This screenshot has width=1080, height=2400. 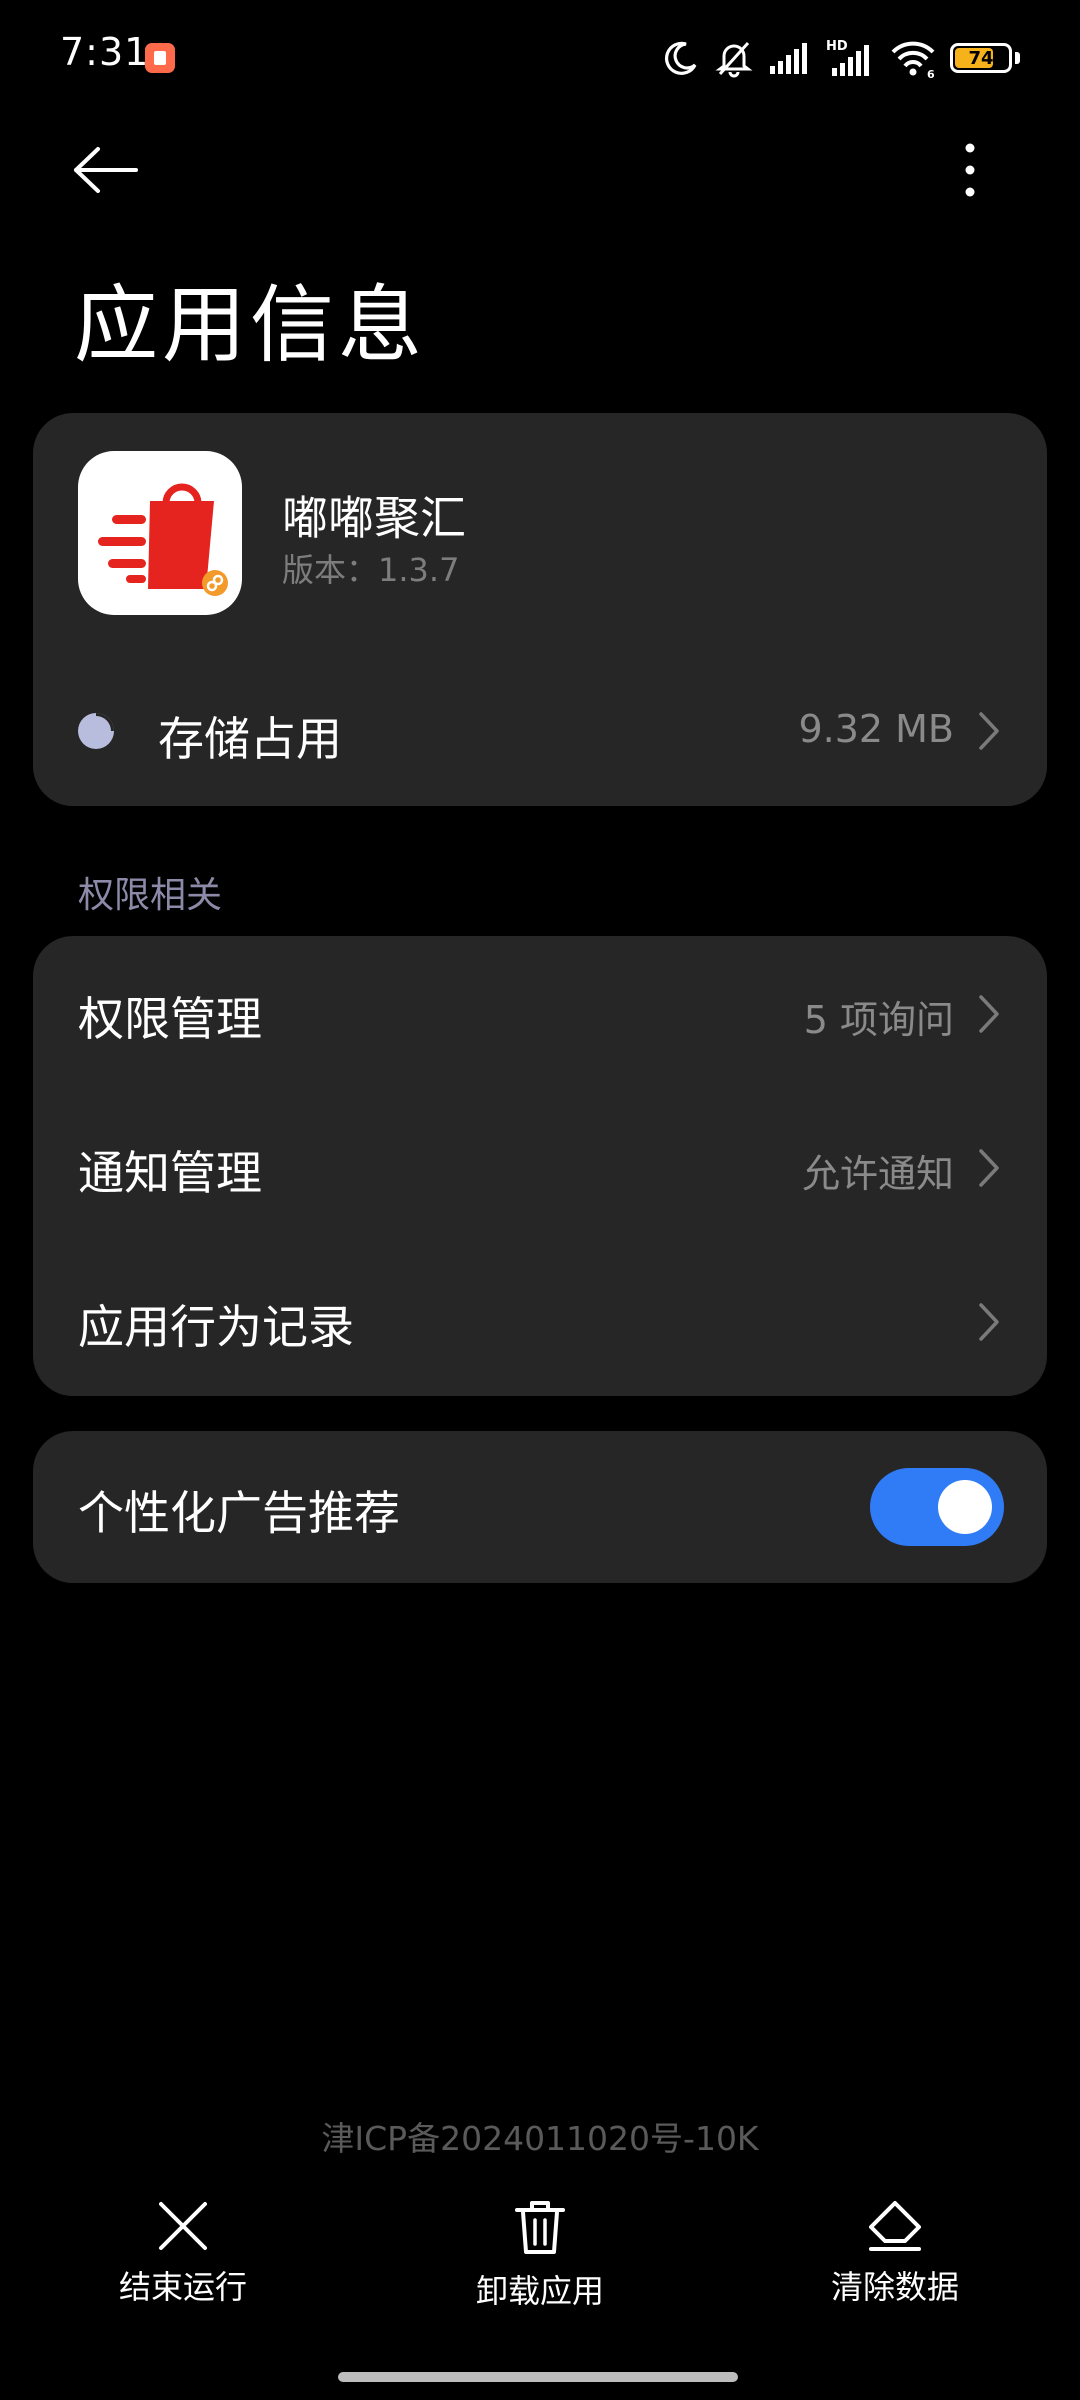 I want to click on more-options-button, so click(x=970, y=170).